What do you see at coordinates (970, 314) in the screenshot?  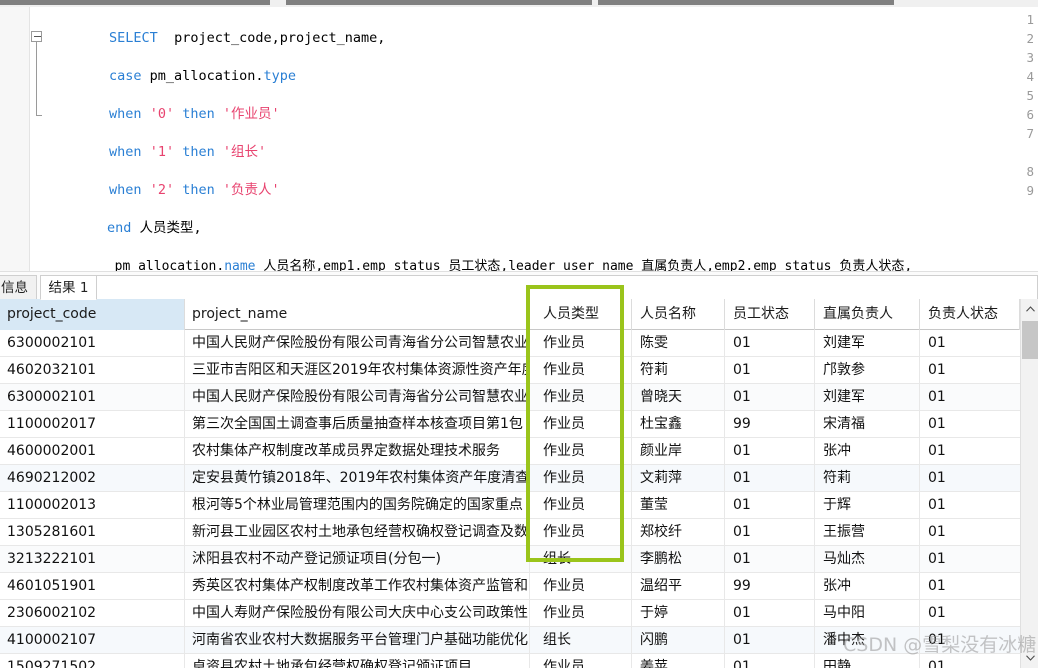 I see `column-header-fuzerenzhuangtai: 负责人状态` at bounding box center [970, 314].